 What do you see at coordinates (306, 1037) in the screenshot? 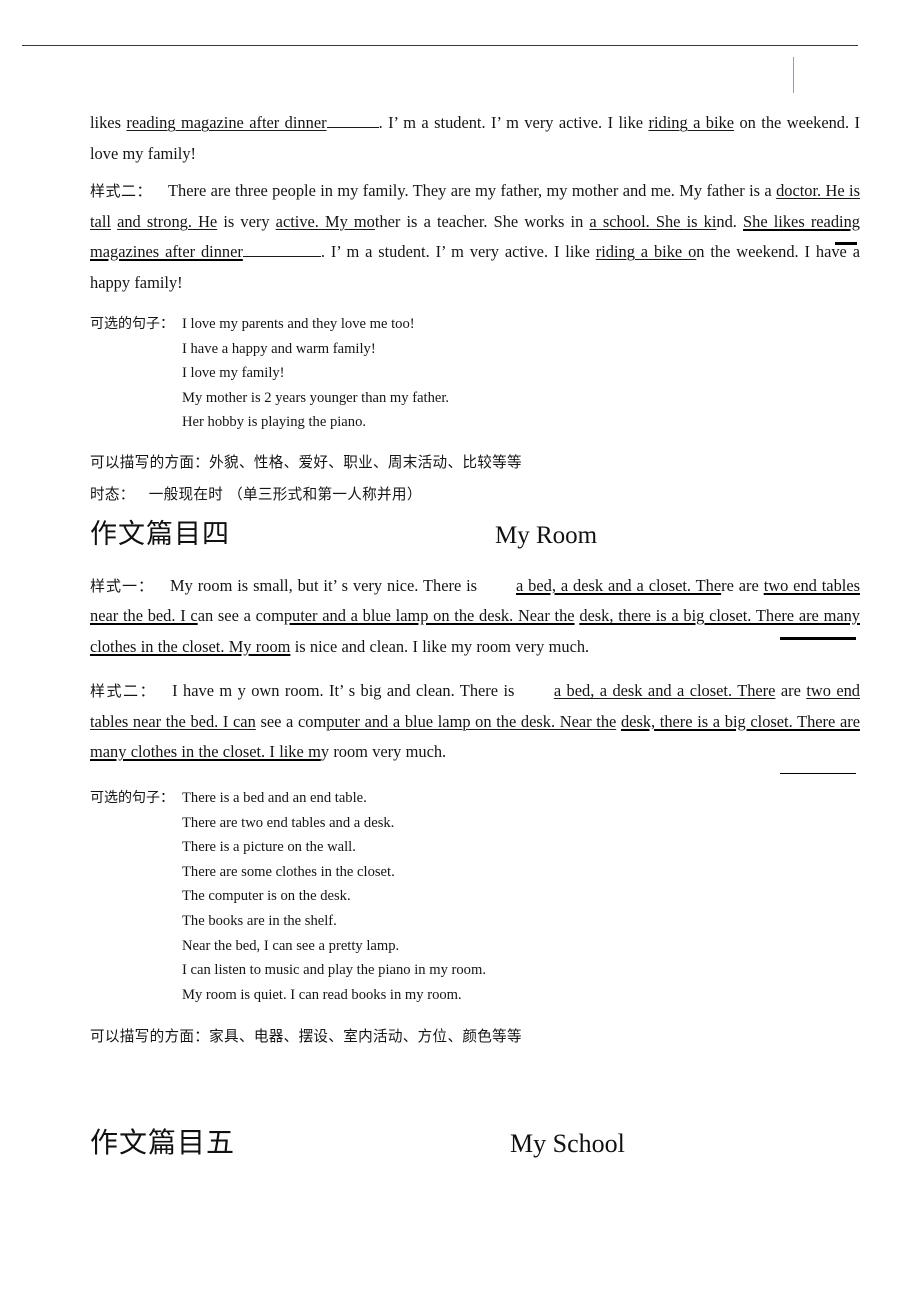
I see `room-aspects-note: 可以描写的方面：家具、电器、摆设、室内活动、方位、颜色等等` at bounding box center [306, 1037].